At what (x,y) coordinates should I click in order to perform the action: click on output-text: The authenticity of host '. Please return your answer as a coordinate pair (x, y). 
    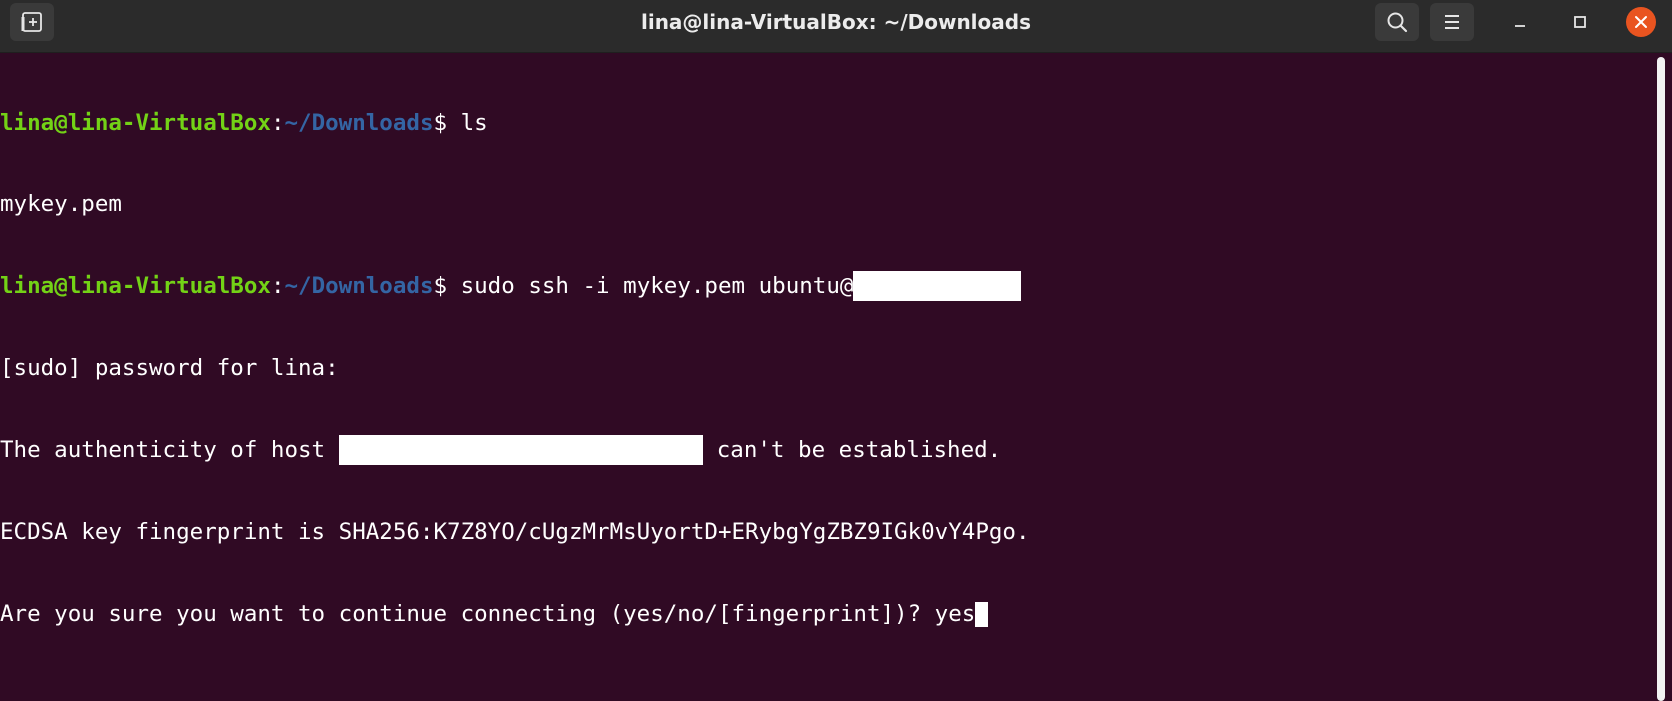
    Looking at the image, I should click on (176, 450).